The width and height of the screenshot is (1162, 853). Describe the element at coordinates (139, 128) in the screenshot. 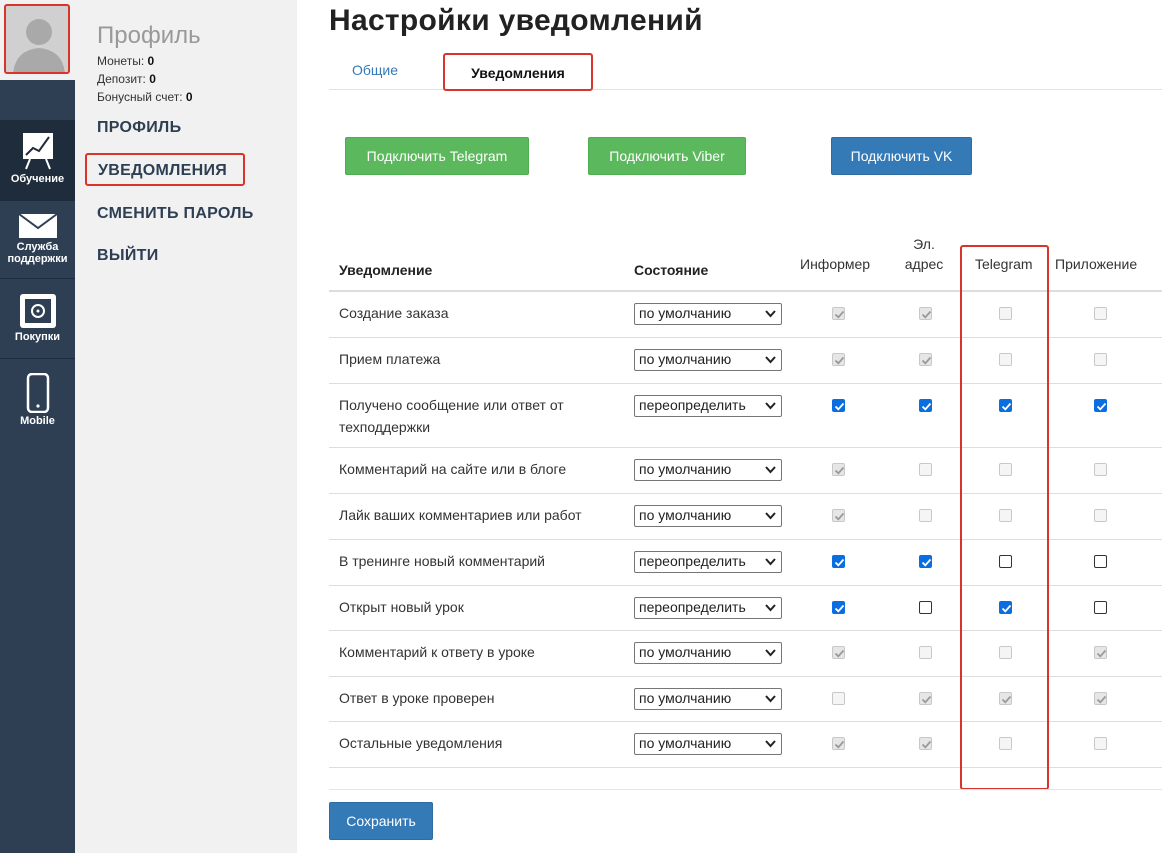

I see `menu-item-profile: ПРОФИЛЬ` at that location.